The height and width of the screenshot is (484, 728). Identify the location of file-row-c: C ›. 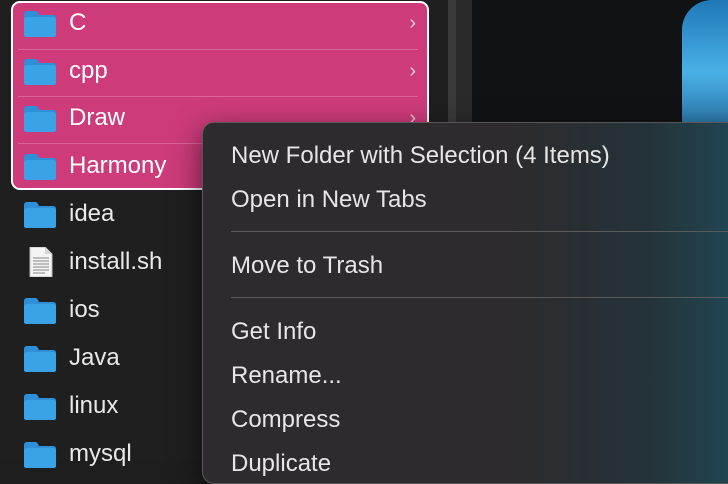
(219, 24).